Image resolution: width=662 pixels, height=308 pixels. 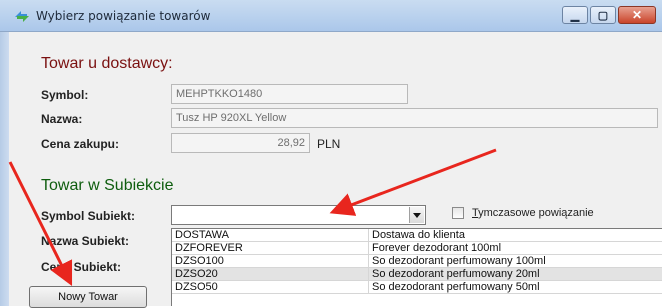 I want to click on item-code: DZFOREVER, so click(x=209, y=248).